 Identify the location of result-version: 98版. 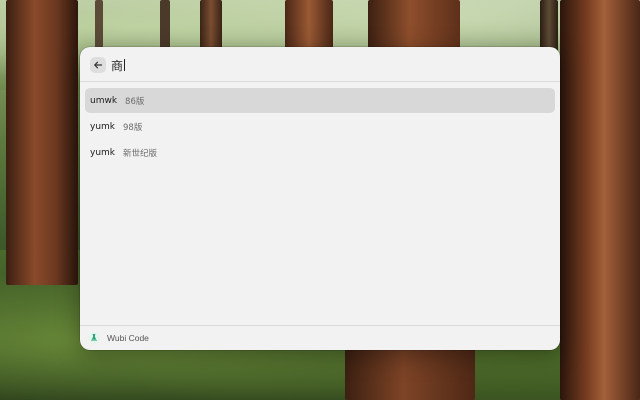
(133, 127).